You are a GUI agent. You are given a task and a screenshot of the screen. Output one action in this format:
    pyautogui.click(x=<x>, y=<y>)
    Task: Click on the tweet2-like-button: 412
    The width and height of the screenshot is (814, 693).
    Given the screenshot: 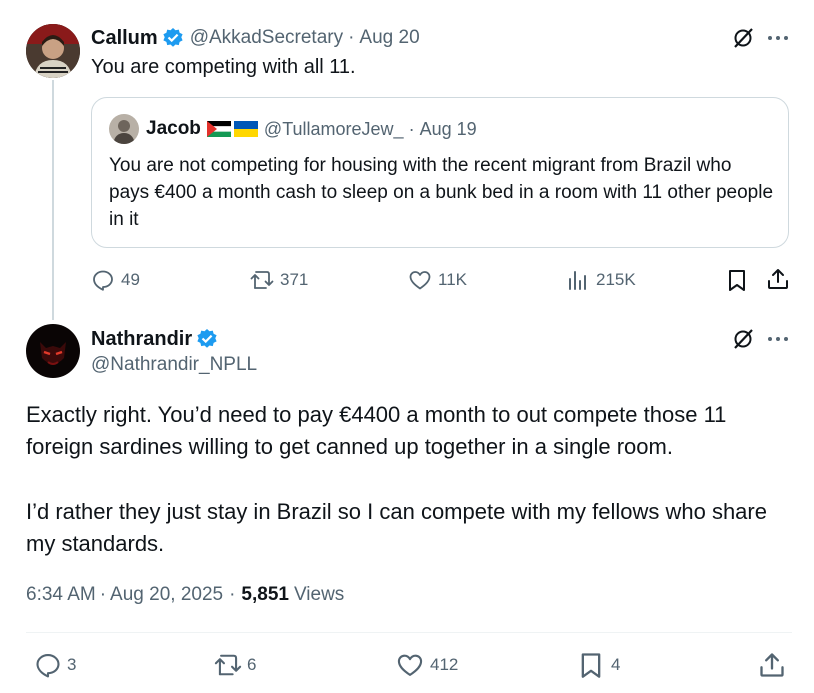 What is the action you would take?
    pyautogui.click(x=427, y=665)
    